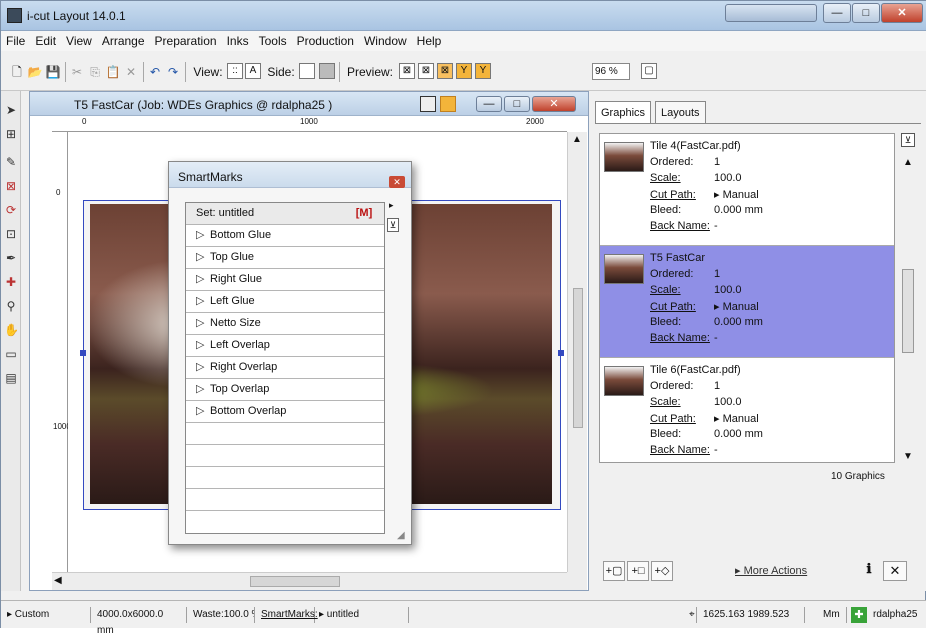 The width and height of the screenshot is (926, 639). I want to click on vertical-scrollbar: ▲, so click(577, 352).